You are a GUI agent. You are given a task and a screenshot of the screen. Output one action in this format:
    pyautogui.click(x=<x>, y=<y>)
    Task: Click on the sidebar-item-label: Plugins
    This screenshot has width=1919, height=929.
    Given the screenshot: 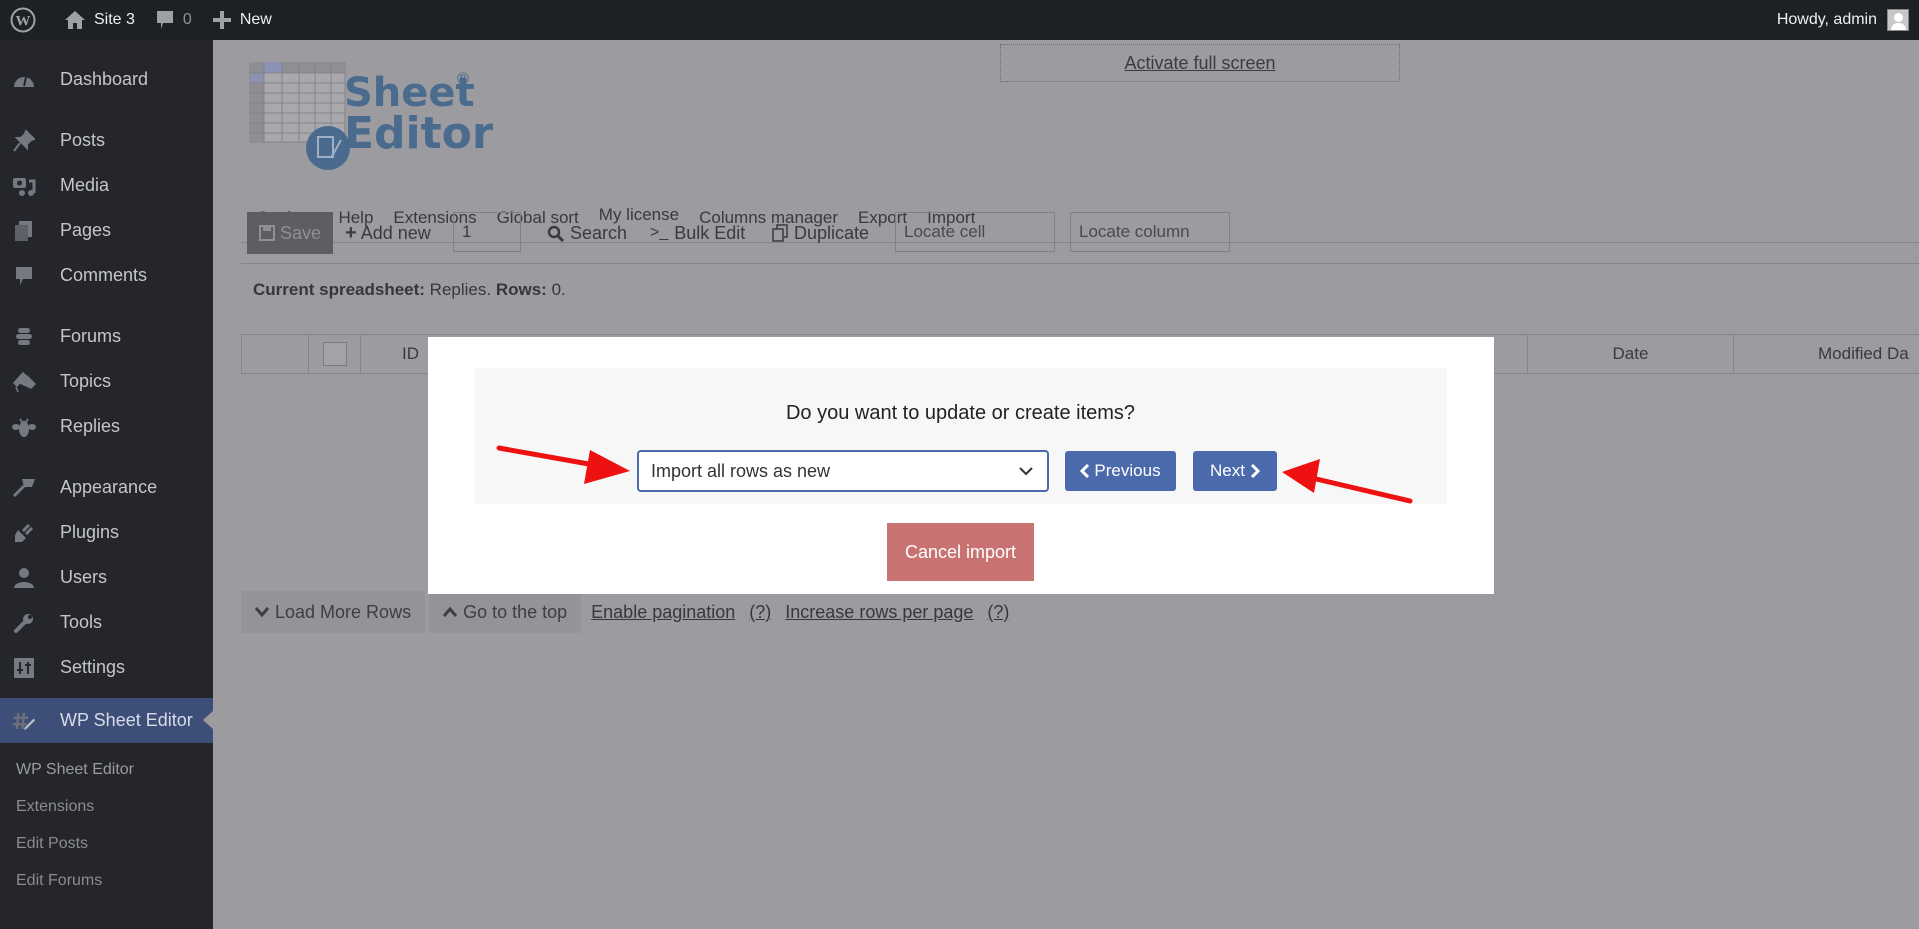 What is the action you would take?
    pyautogui.click(x=90, y=532)
    